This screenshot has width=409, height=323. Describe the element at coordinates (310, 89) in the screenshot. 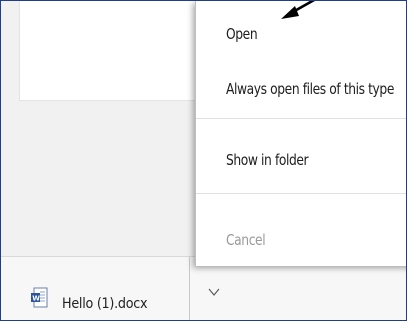

I see `menu-item-label: Always open files of this type` at that location.